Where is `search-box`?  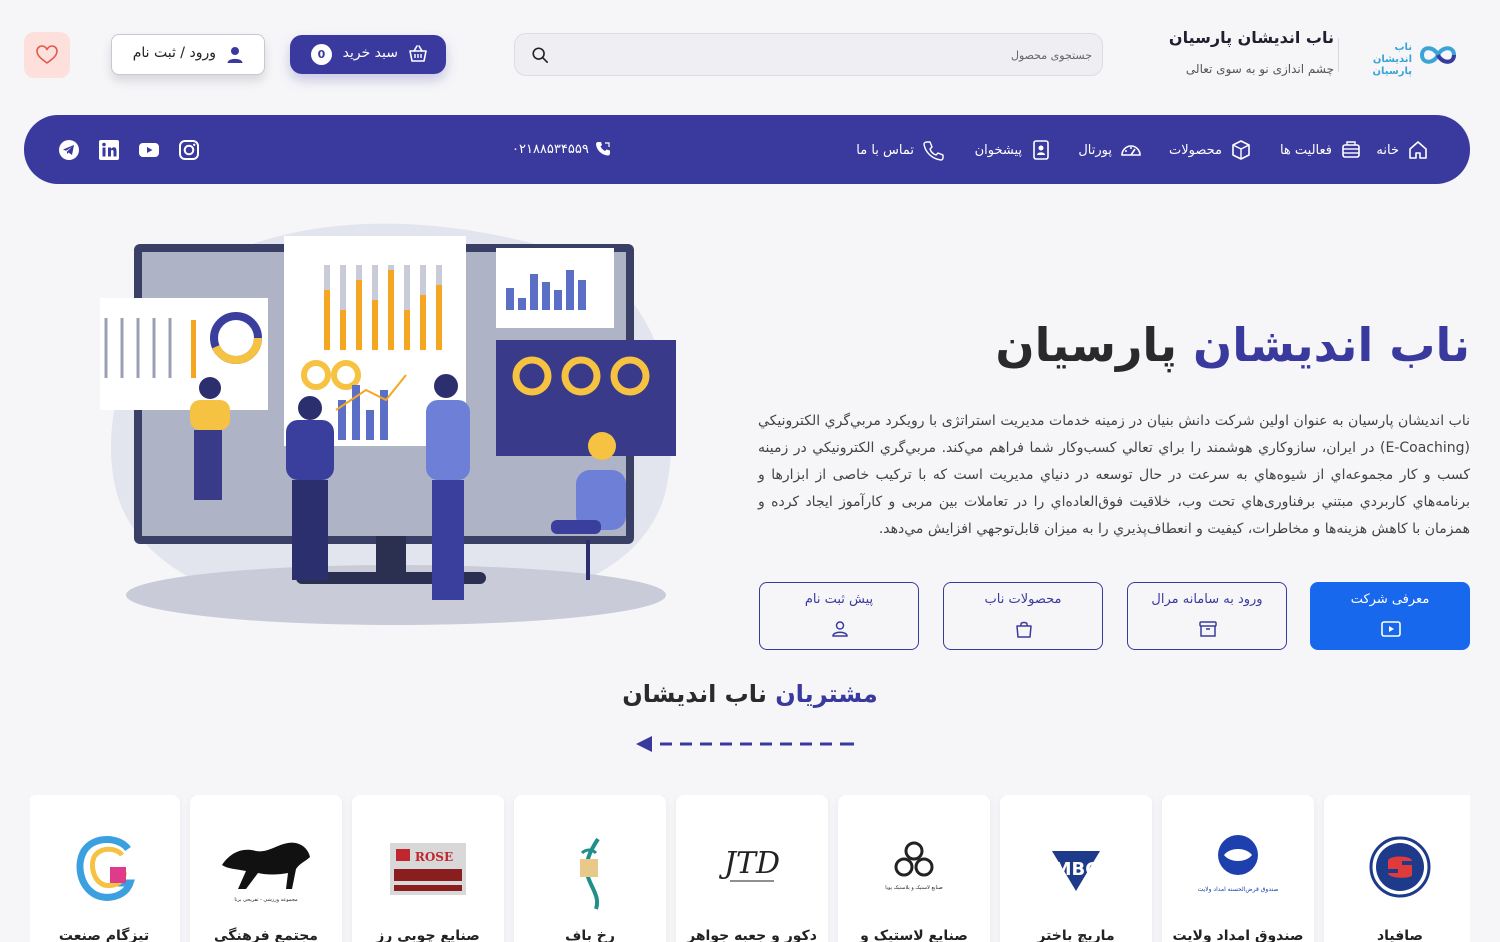 search-box is located at coordinates (808, 54).